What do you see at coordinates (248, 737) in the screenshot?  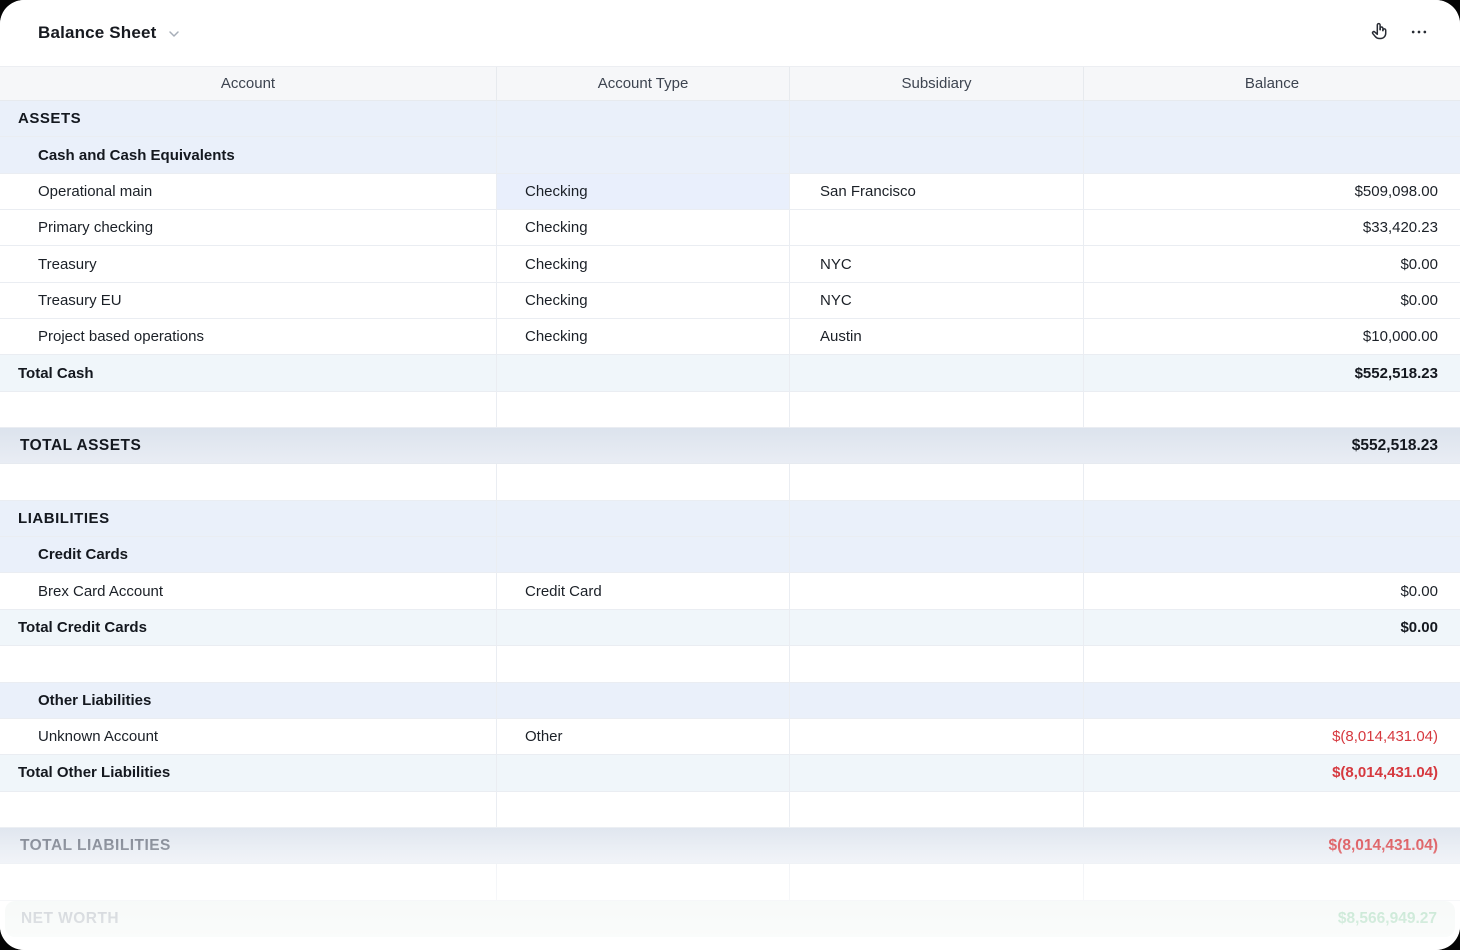 I see `cell-account: Unknown Account` at bounding box center [248, 737].